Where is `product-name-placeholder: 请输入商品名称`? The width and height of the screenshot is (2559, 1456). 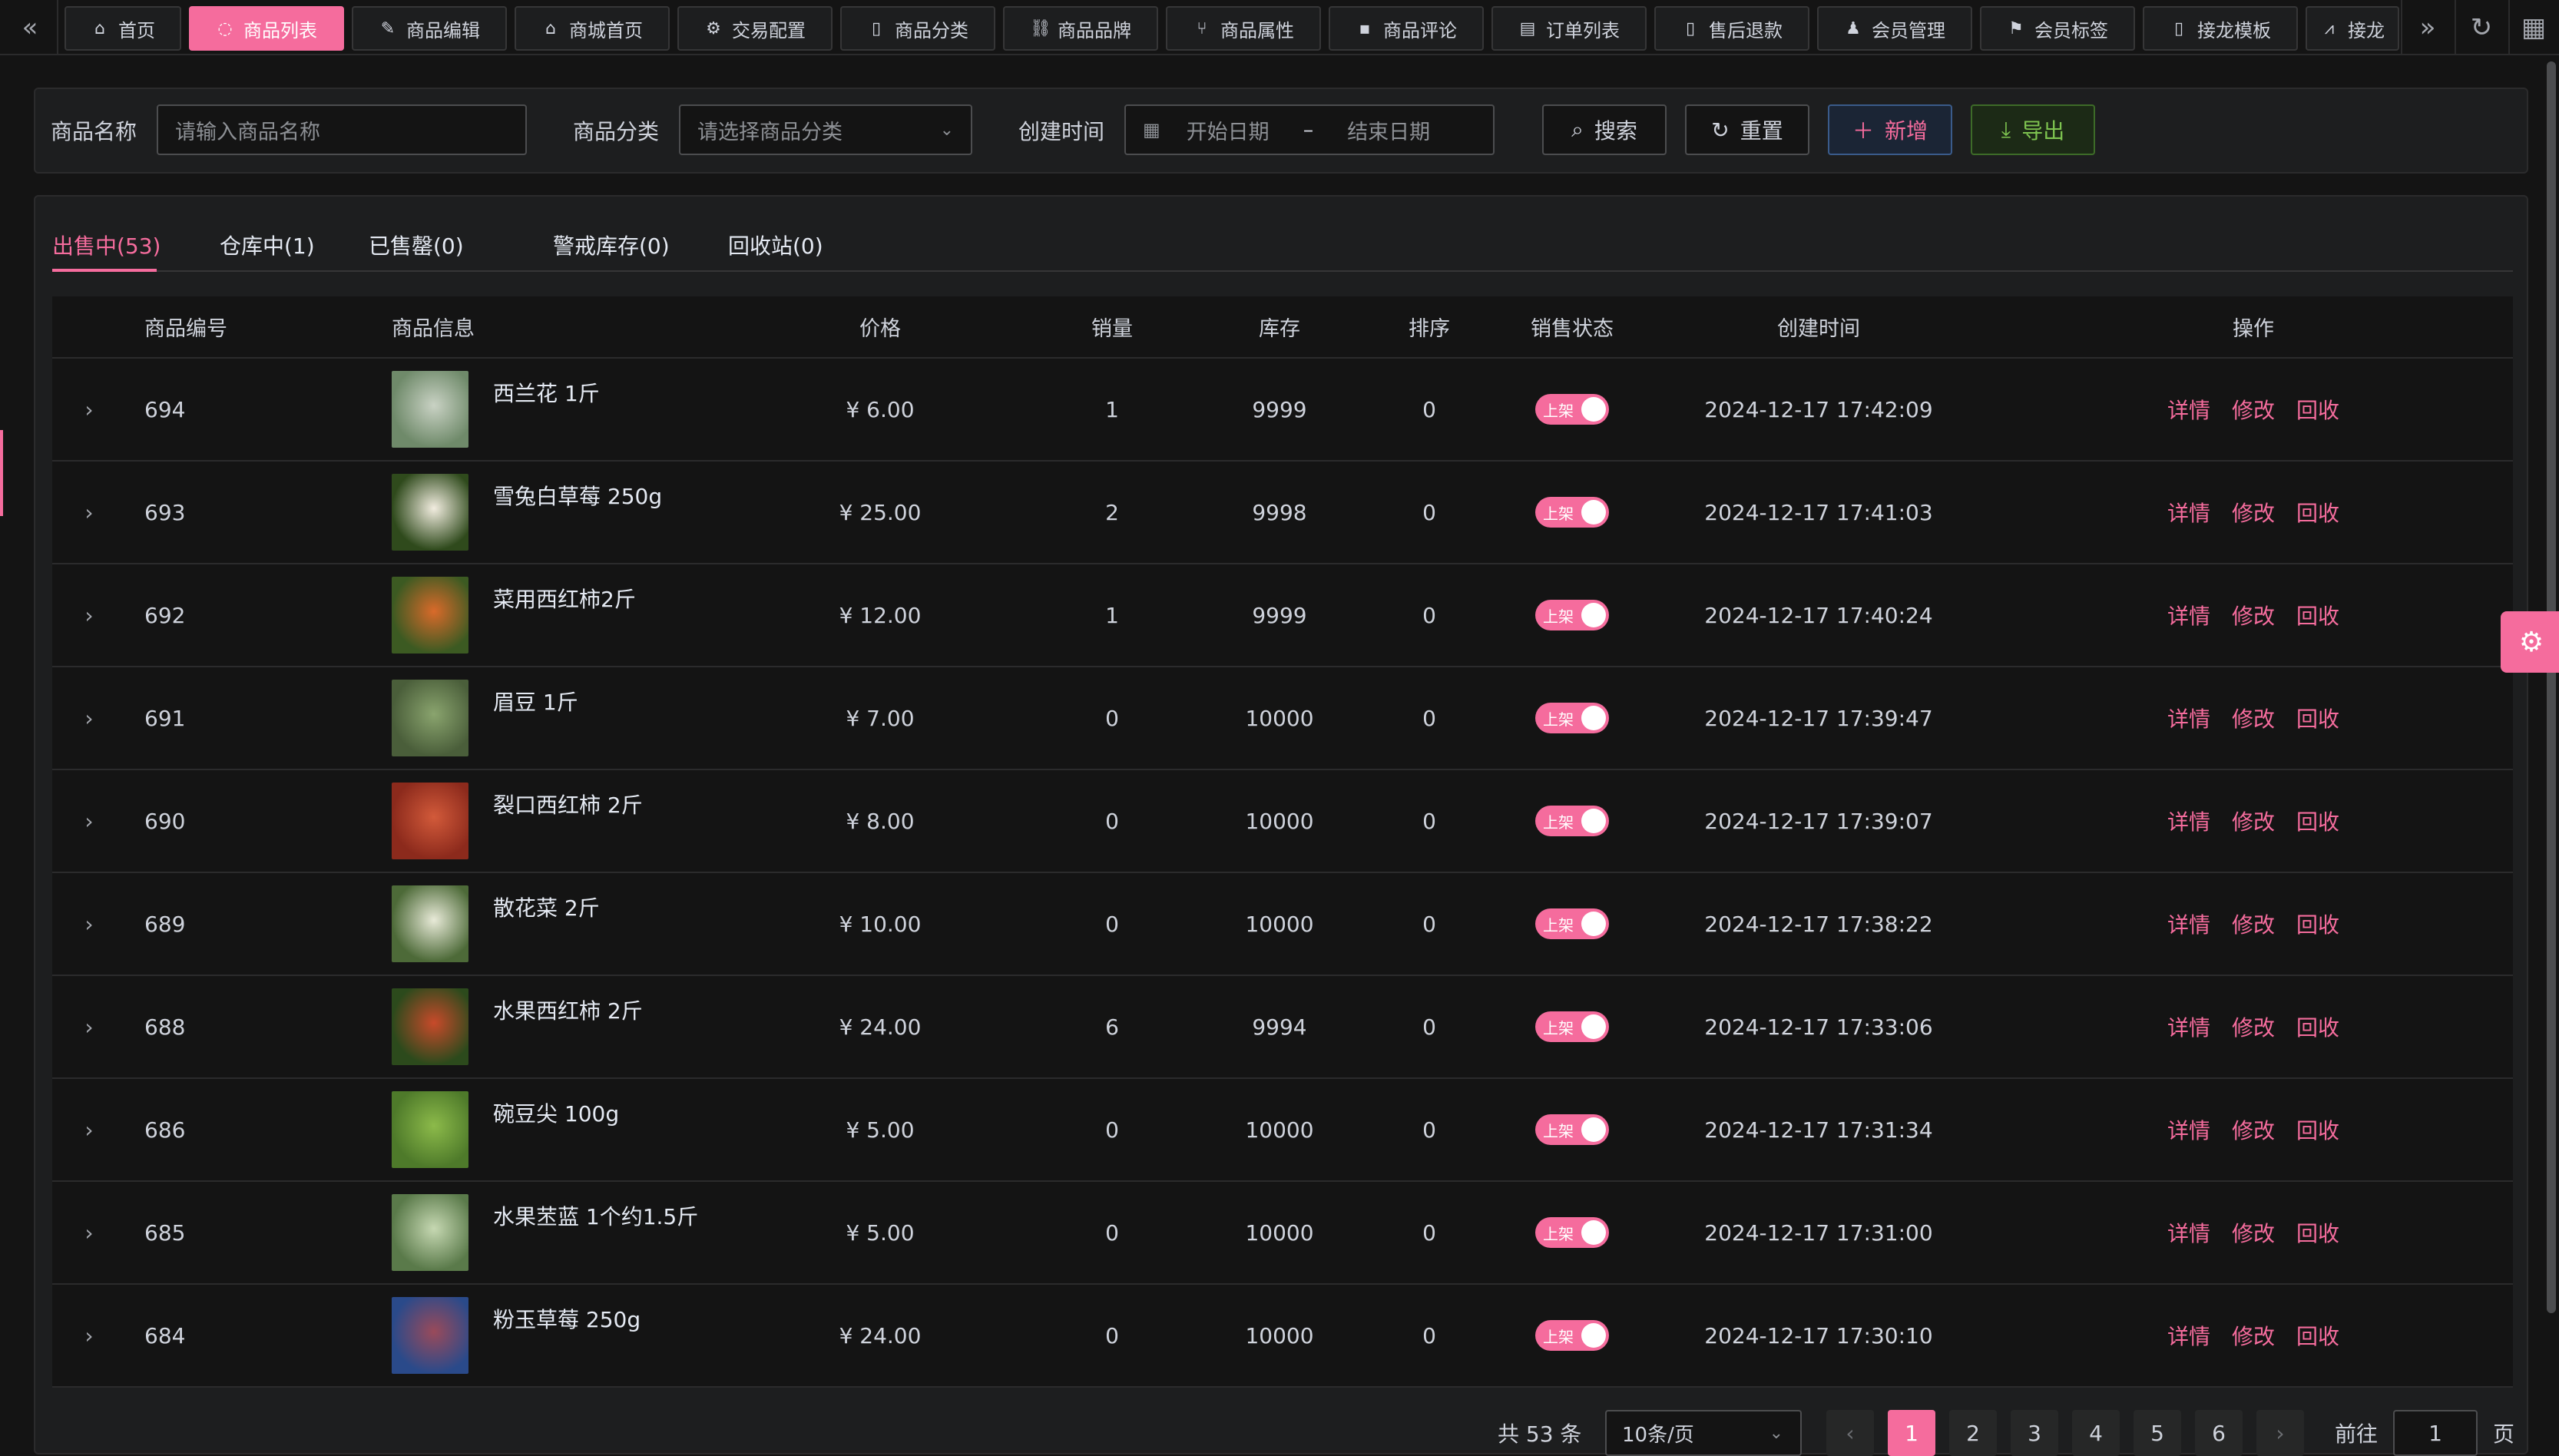
product-name-placeholder: 请输入商品名称 is located at coordinates (247, 132).